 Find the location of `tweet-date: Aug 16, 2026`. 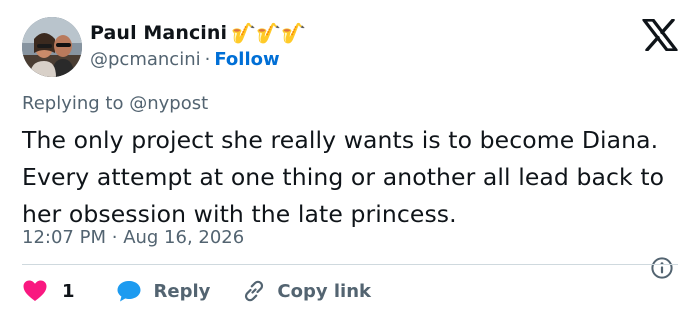

tweet-date: Aug 16, 2026 is located at coordinates (184, 237).